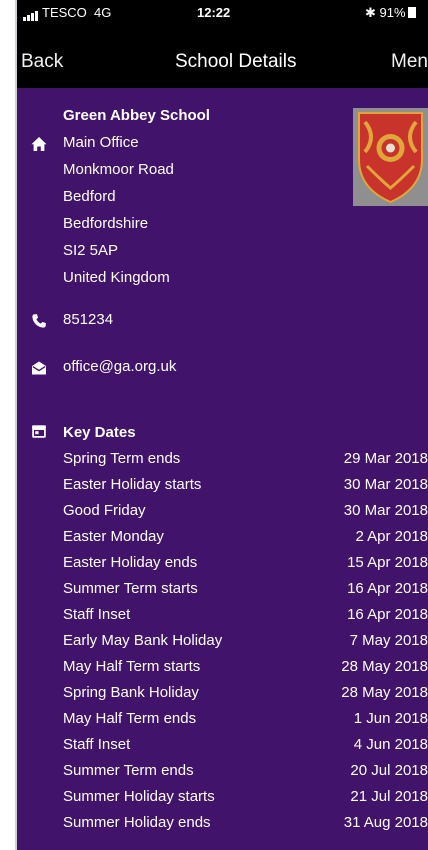 The width and height of the screenshot is (428, 850). I want to click on key-date-row: May Half Term ends 1 Jun 2018, so click(222, 721).